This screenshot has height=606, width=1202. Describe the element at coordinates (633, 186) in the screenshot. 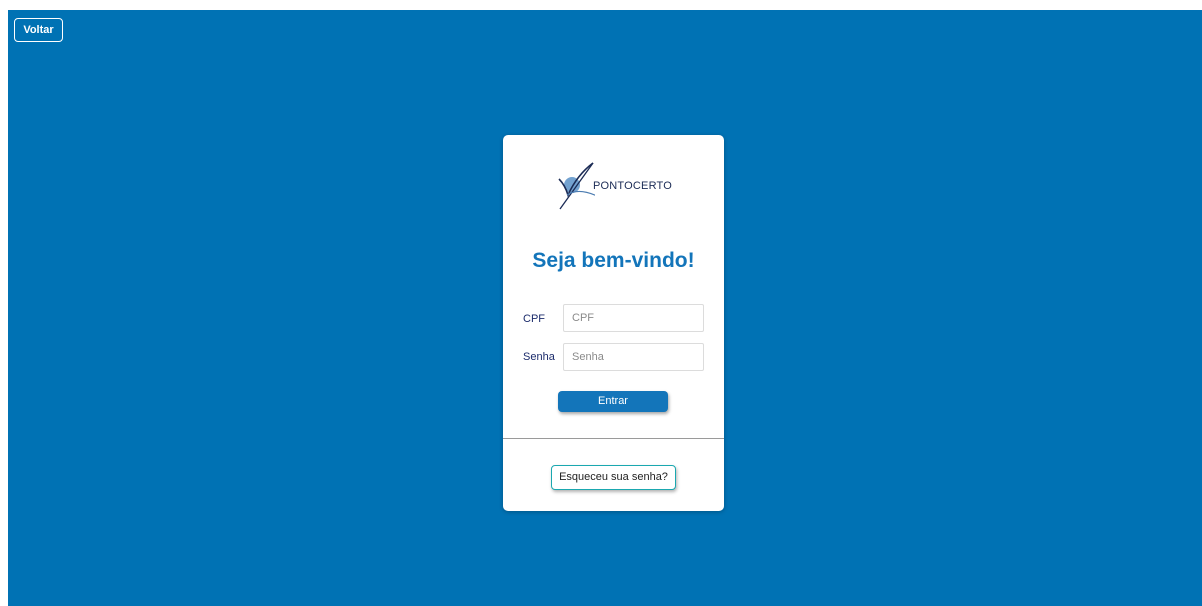

I see `logo-text: PONTOCERTO` at that location.